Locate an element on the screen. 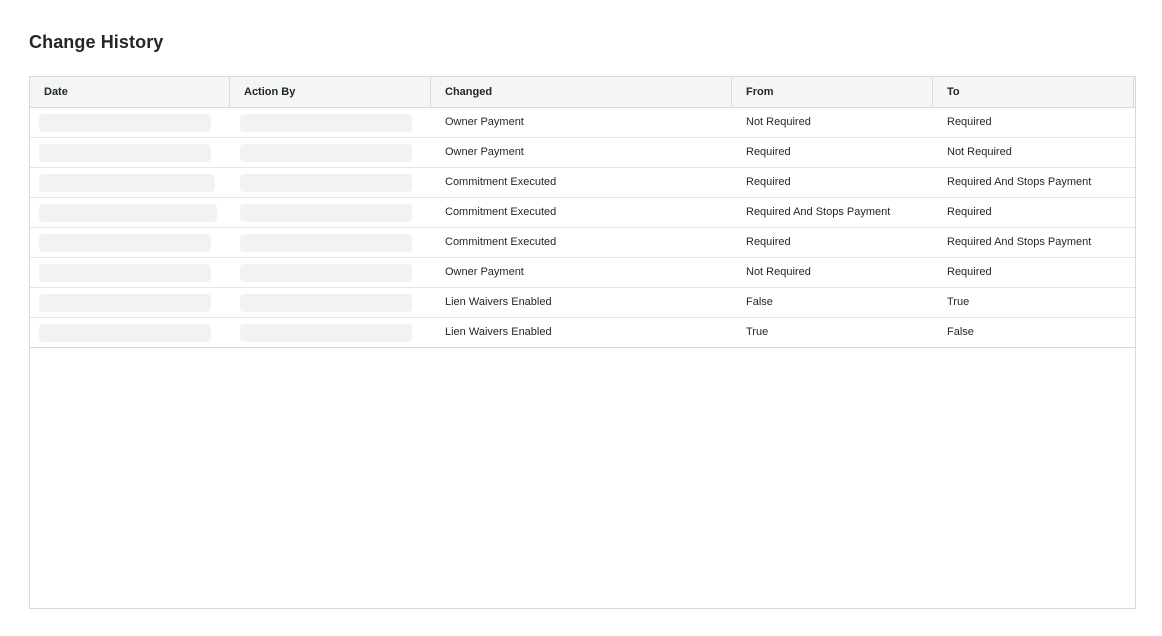 The width and height of the screenshot is (1162, 636). from-cell: True is located at coordinates (757, 332).